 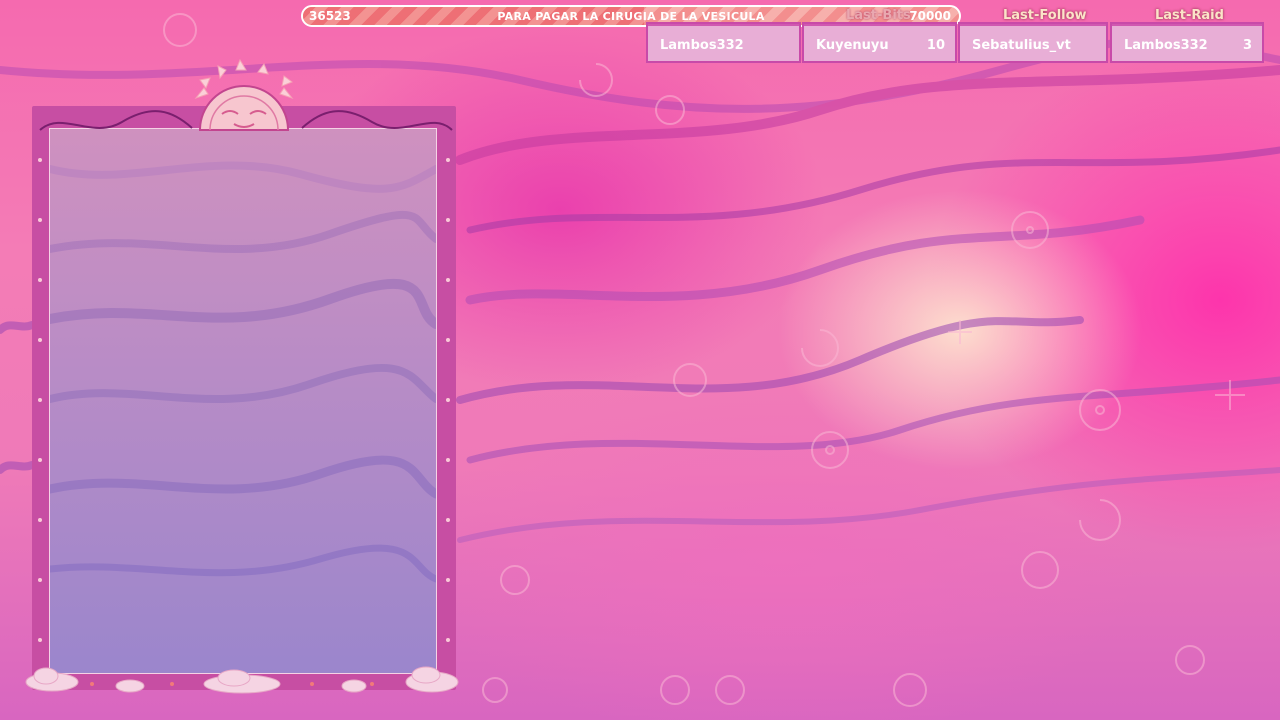 What do you see at coordinates (935, 45) in the screenshot?
I see `event-count: 10` at bounding box center [935, 45].